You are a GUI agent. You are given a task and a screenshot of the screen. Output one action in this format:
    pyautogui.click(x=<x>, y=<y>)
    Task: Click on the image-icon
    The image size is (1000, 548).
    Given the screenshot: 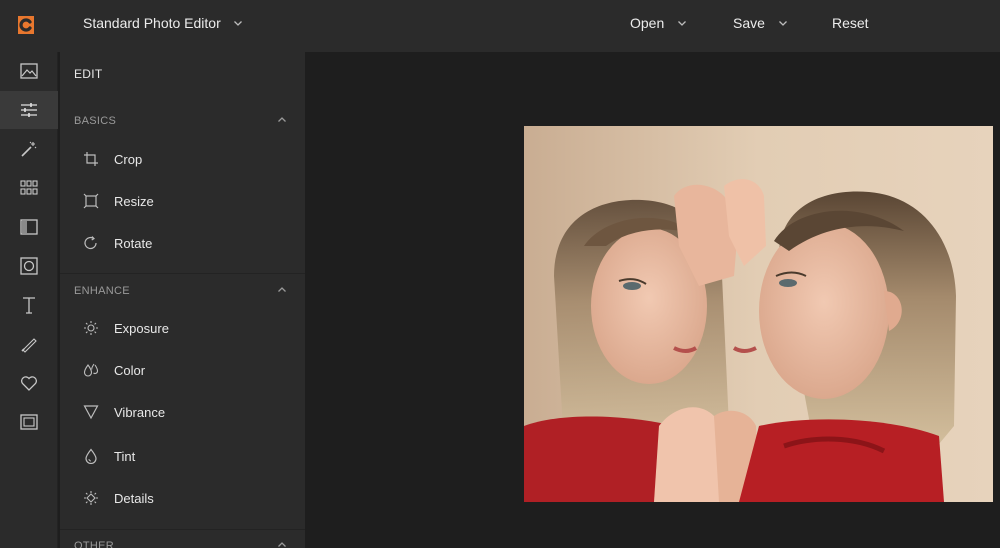 What is the action you would take?
    pyautogui.click(x=29, y=71)
    